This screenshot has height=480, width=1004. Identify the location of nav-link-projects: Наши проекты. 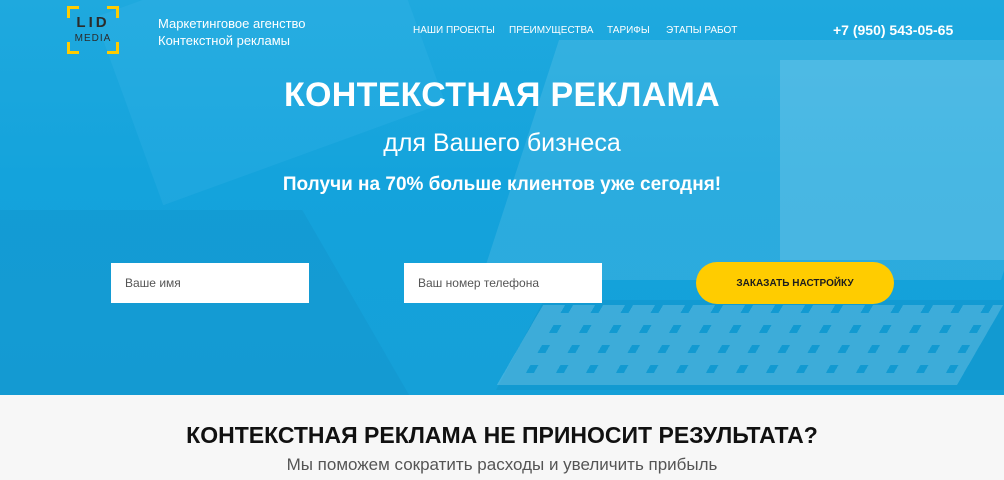
(454, 30).